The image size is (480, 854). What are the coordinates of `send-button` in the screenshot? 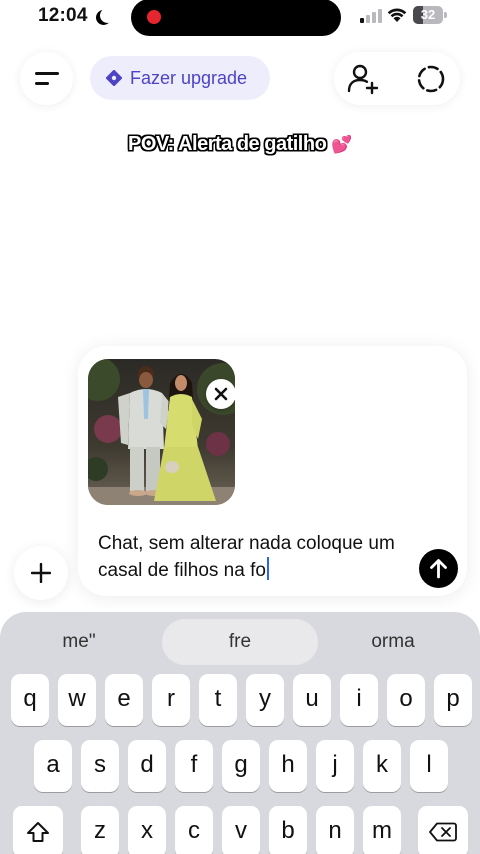 It's located at (438, 568).